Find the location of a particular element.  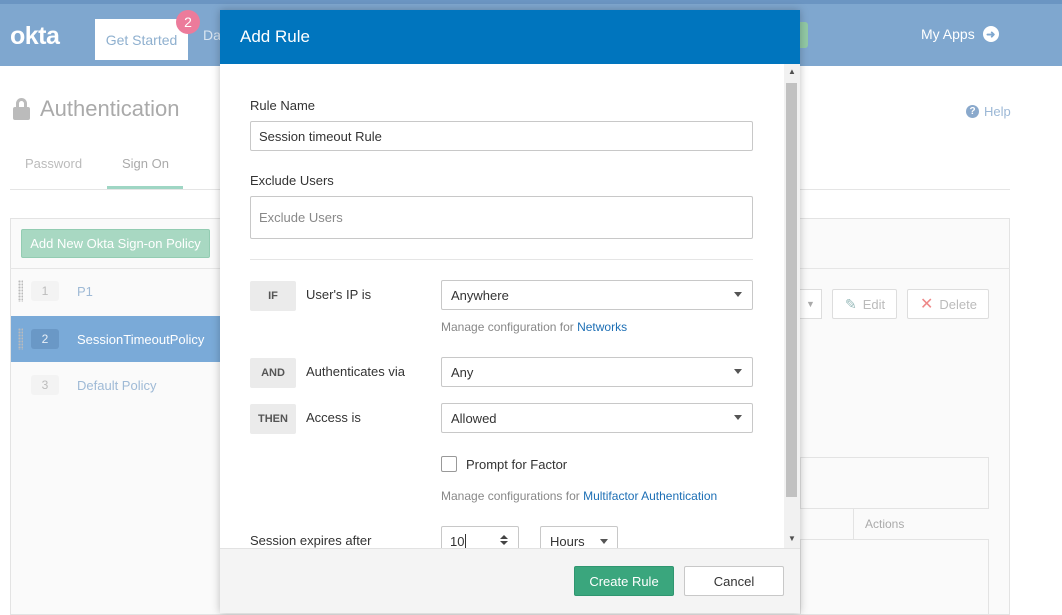

mfa-link: Multifactor Authentication is located at coordinates (650, 496).